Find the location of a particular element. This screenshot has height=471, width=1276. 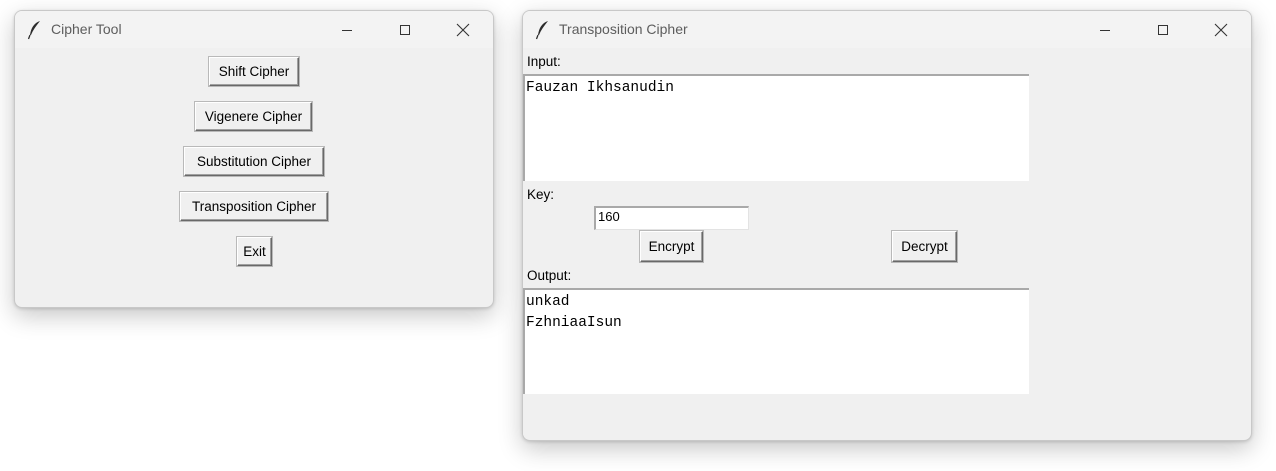

exit-label: Exit is located at coordinates (254, 251).